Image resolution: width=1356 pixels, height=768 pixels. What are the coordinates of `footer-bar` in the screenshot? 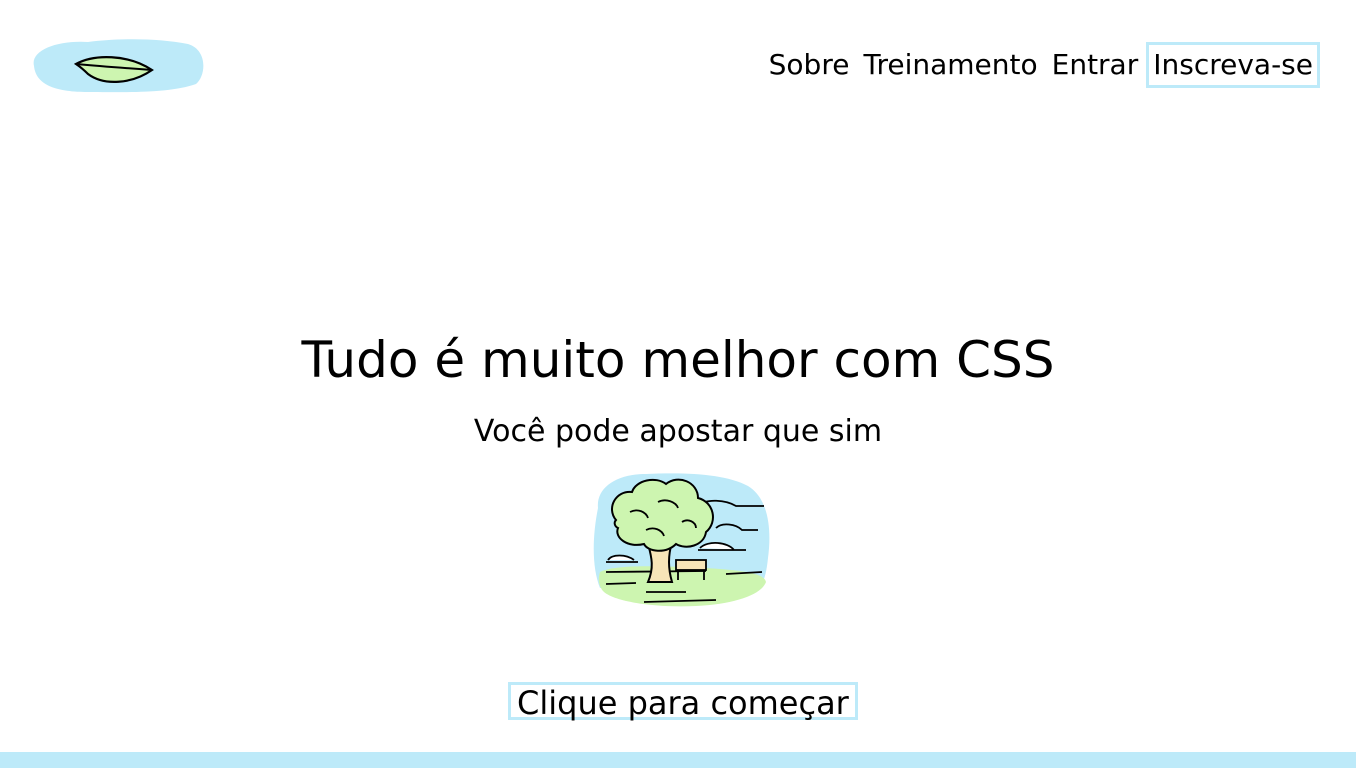 It's located at (678, 760).